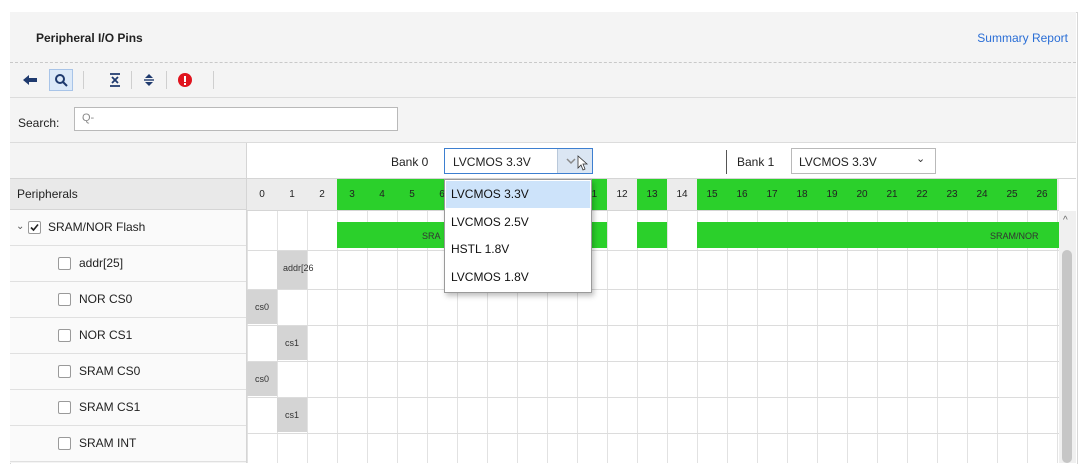  Describe the element at coordinates (110, 407) in the screenshot. I see `item-label: SRAM CS1` at that location.